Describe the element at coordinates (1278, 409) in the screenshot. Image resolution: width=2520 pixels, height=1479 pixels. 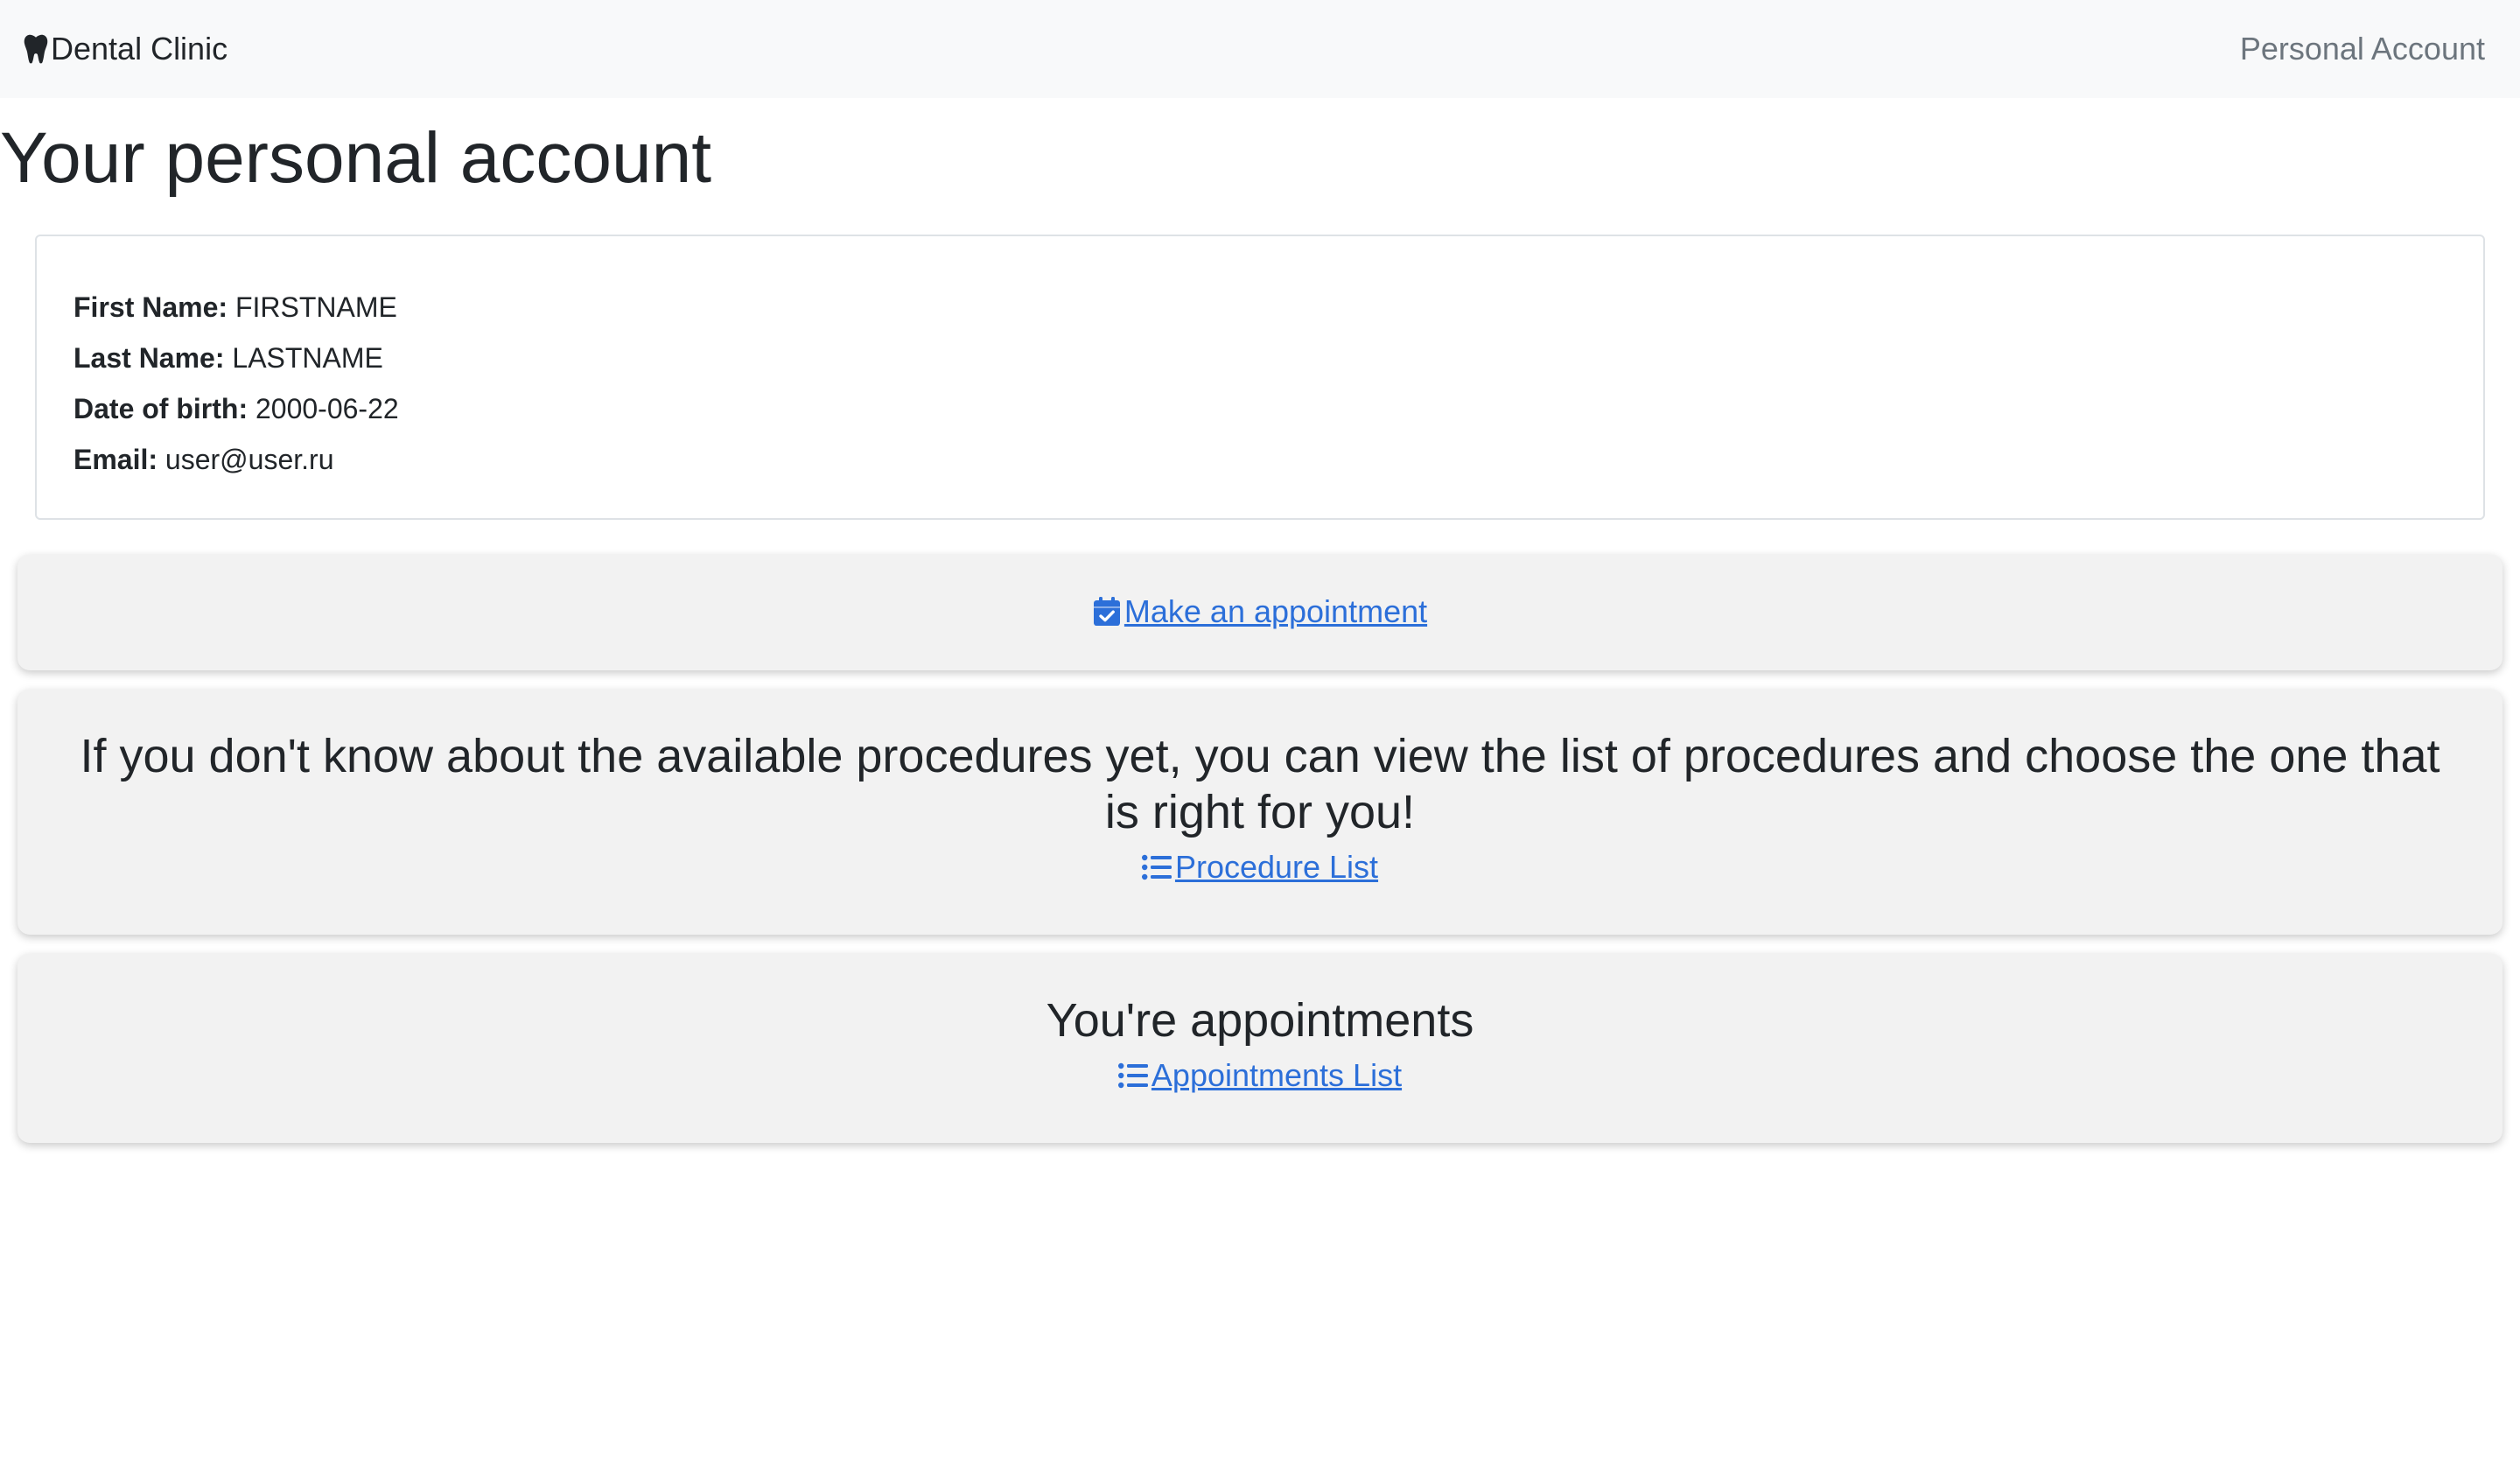
I see `dob-row: Date of birth: 2000-06-22` at that location.